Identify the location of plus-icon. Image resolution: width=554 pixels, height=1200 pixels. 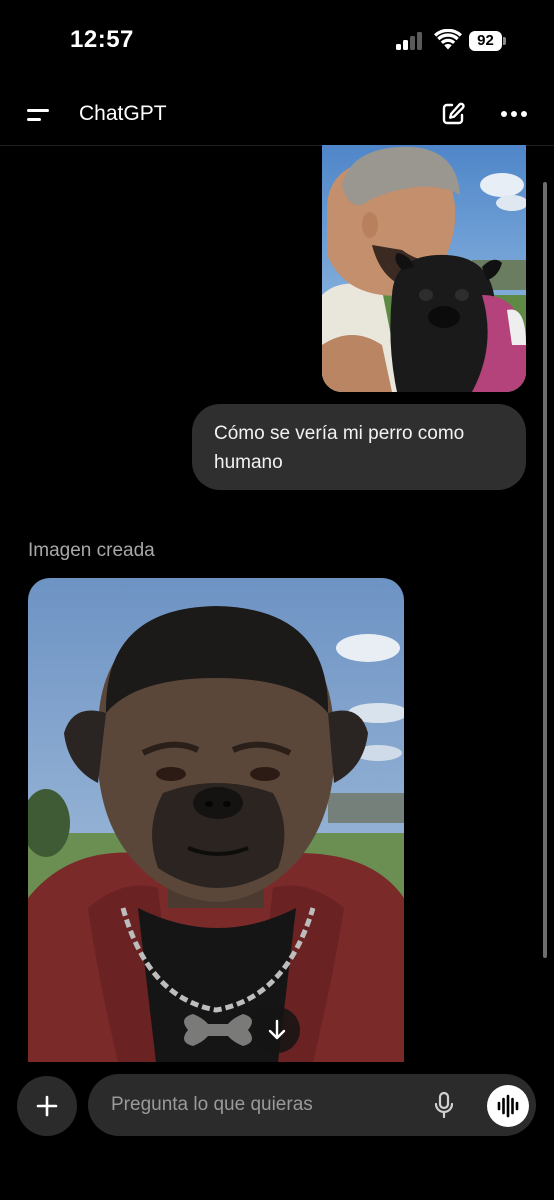
(47, 1106).